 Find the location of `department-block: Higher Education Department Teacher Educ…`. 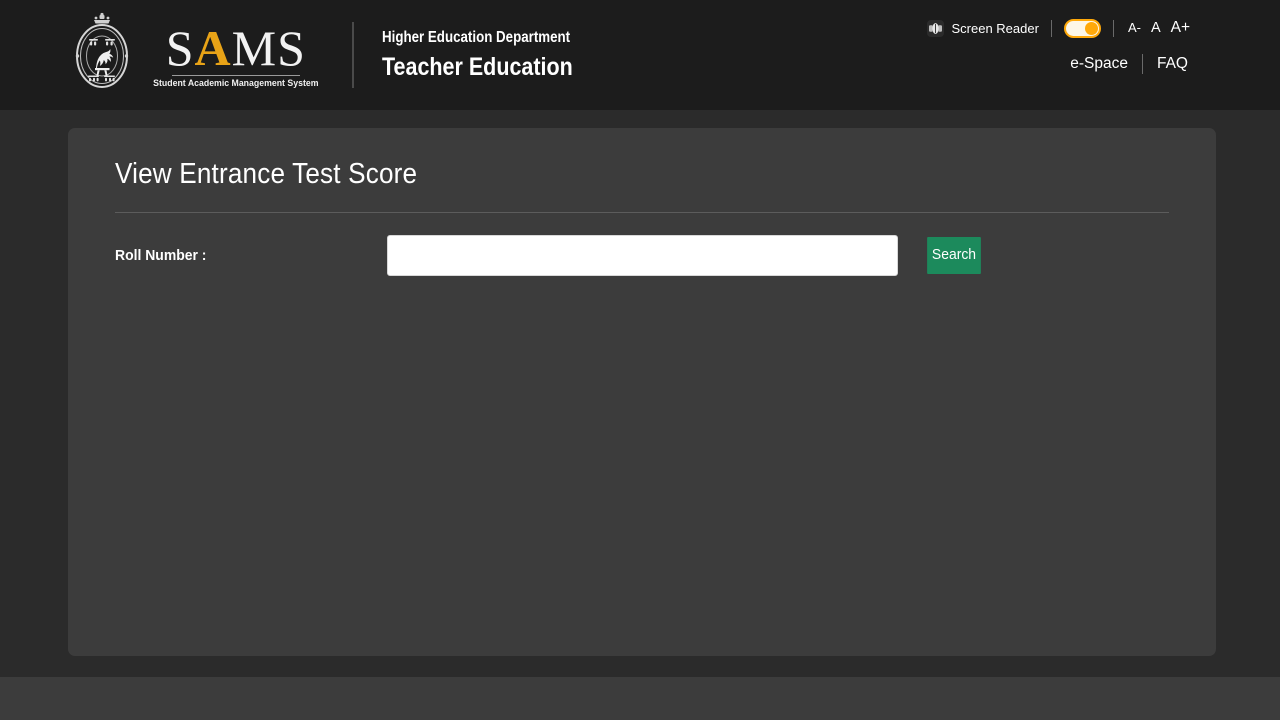

department-block: Higher Education Department Teacher Educ… is located at coordinates (493, 55).